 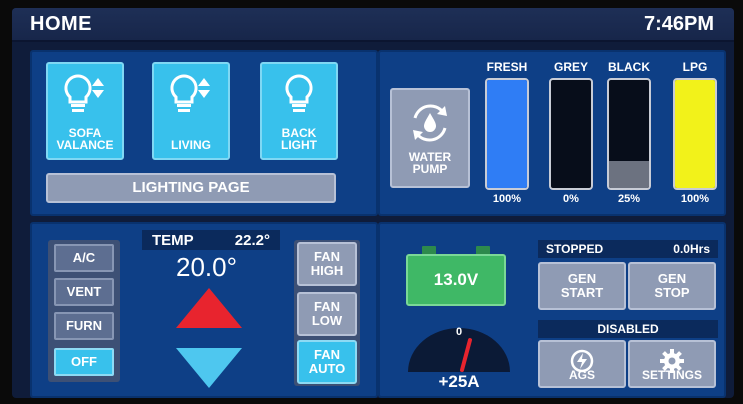 I want to click on lpg-tank: LPG 100%, so click(x=695, y=132).